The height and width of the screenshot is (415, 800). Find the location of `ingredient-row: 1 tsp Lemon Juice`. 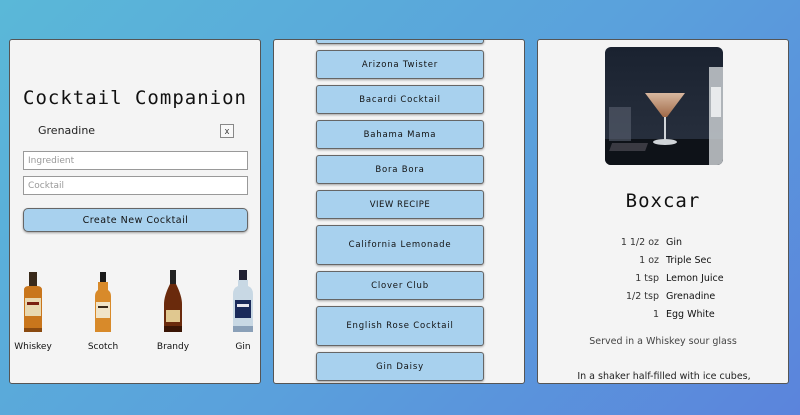

ingredient-row: 1 tsp Lemon Juice is located at coordinates (663, 282).